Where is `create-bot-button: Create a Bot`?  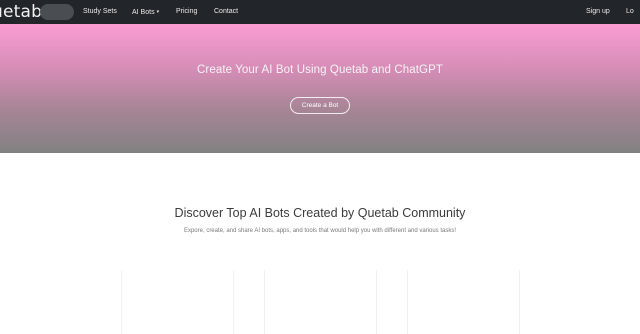
create-bot-button: Create a Bot is located at coordinates (320, 105).